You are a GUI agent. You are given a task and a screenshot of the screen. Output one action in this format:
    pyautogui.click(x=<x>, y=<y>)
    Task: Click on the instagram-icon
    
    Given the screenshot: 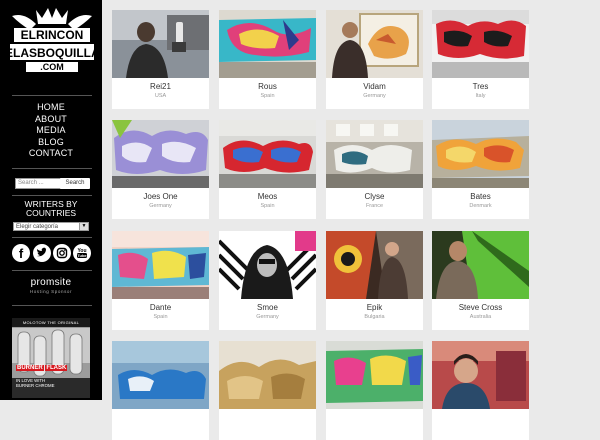 What is the action you would take?
    pyautogui.click(x=62, y=253)
    